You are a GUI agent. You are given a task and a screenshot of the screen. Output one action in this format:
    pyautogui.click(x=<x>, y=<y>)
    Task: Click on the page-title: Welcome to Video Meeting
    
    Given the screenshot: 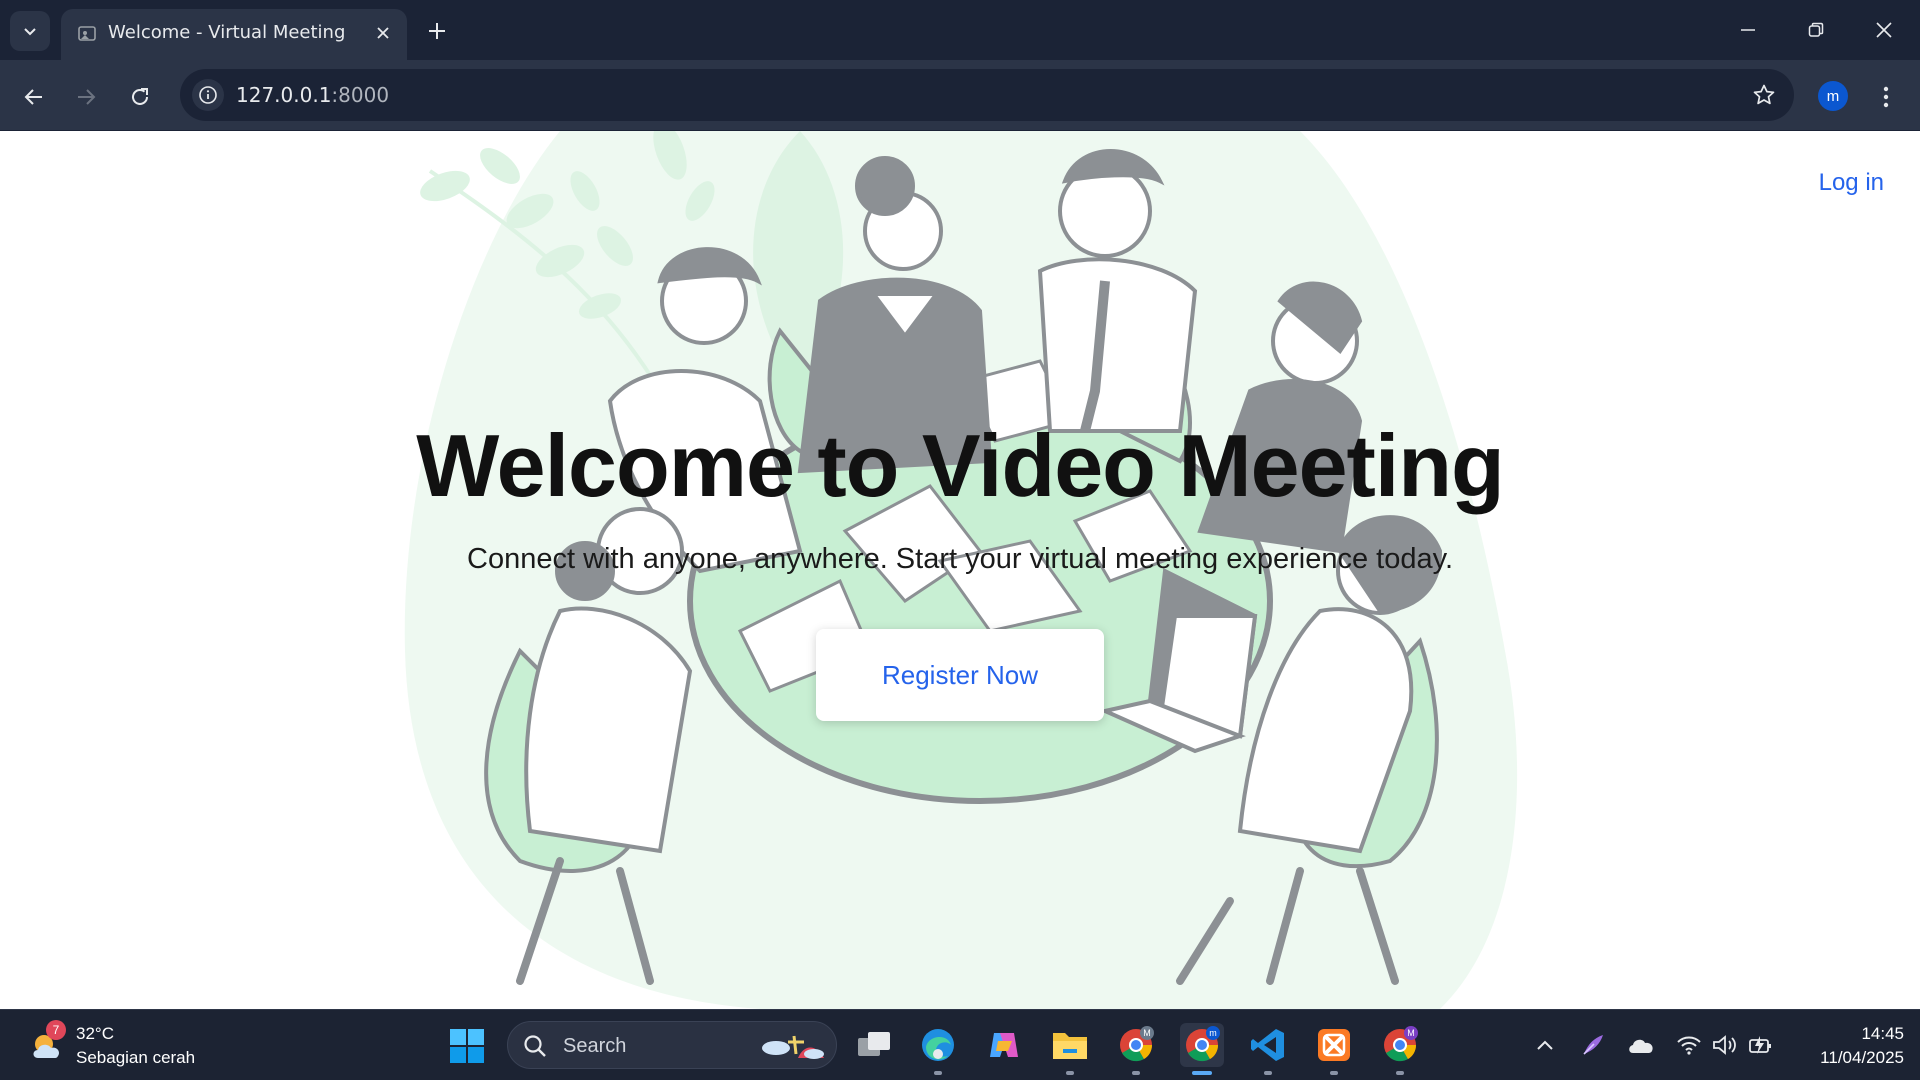 What is the action you would take?
    pyautogui.click(x=960, y=465)
    